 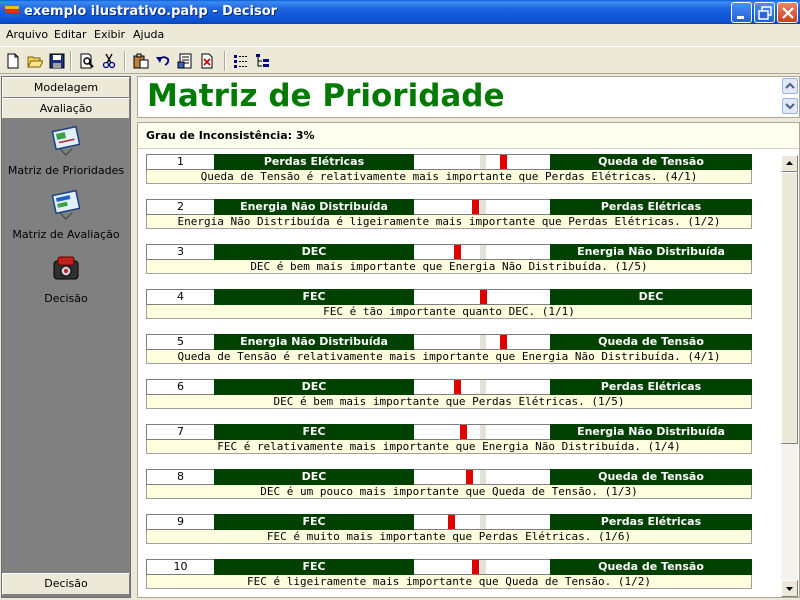 I want to click on window-title: exemplo ilustrativo.pahp - Decisor, so click(x=151, y=11).